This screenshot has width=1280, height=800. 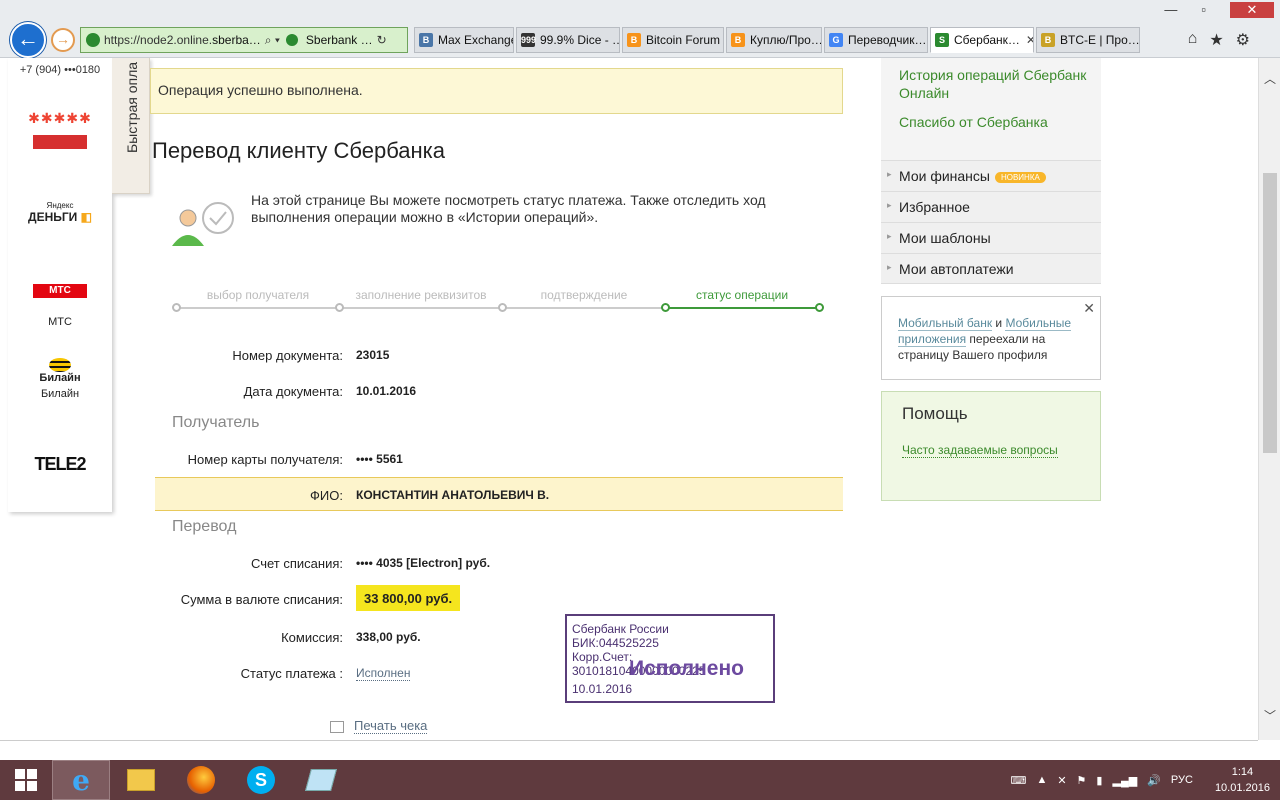 What do you see at coordinates (1124, 780) in the screenshot?
I see `signal-icon: ▂▄▆` at bounding box center [1124, 780].